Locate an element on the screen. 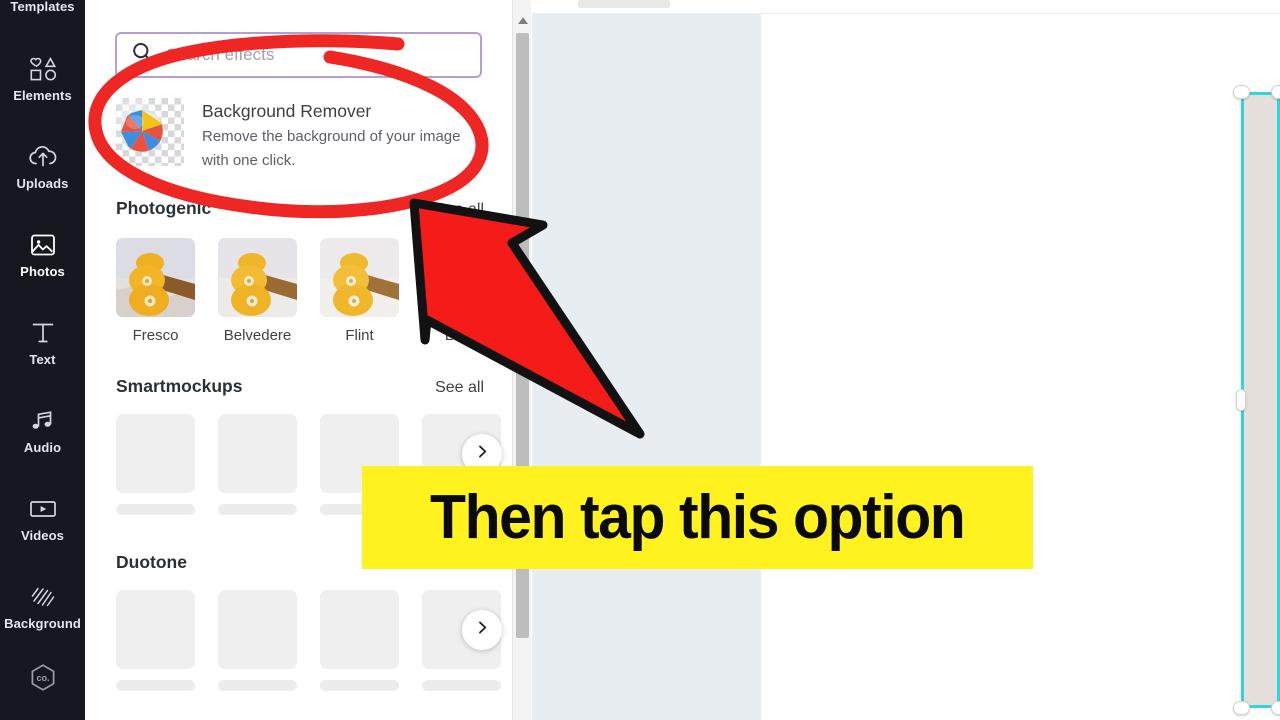  sidebar-item-audio: Audio is located at coordinates (42, 430).